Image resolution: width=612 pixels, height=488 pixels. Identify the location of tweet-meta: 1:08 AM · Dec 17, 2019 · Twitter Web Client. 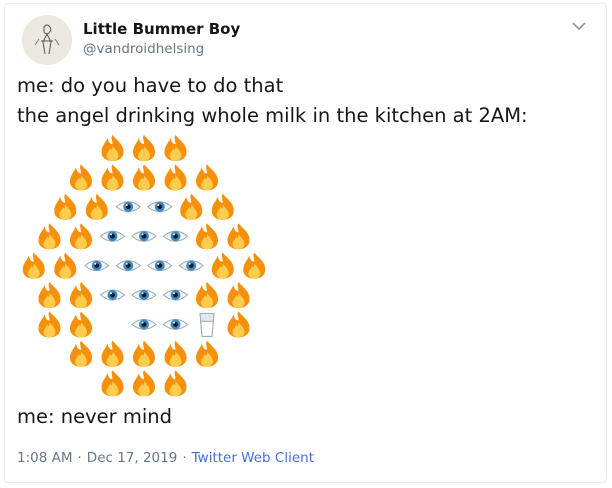
(165, 458).